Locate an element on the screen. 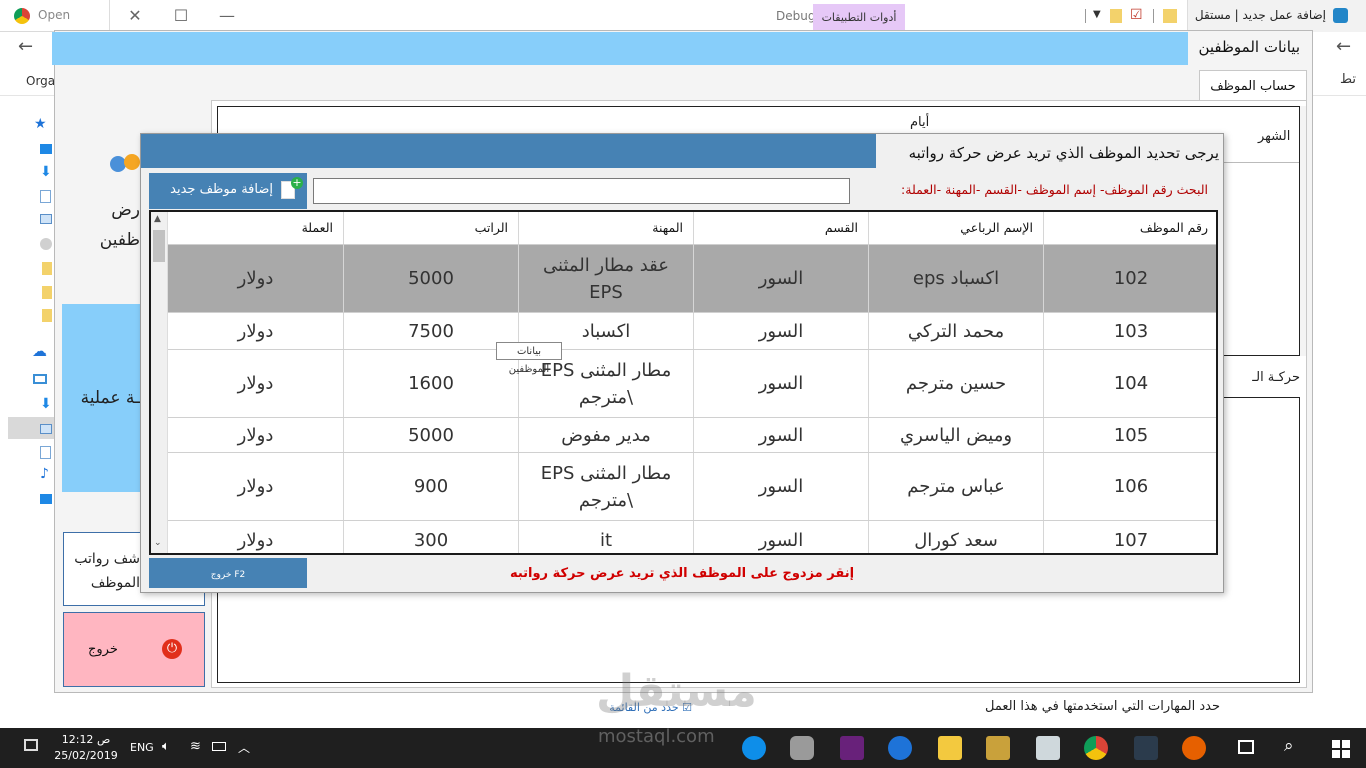 The height and width of the screenshot is (768, 1366). file-explorer-icon is located at coordinates (950, 748).